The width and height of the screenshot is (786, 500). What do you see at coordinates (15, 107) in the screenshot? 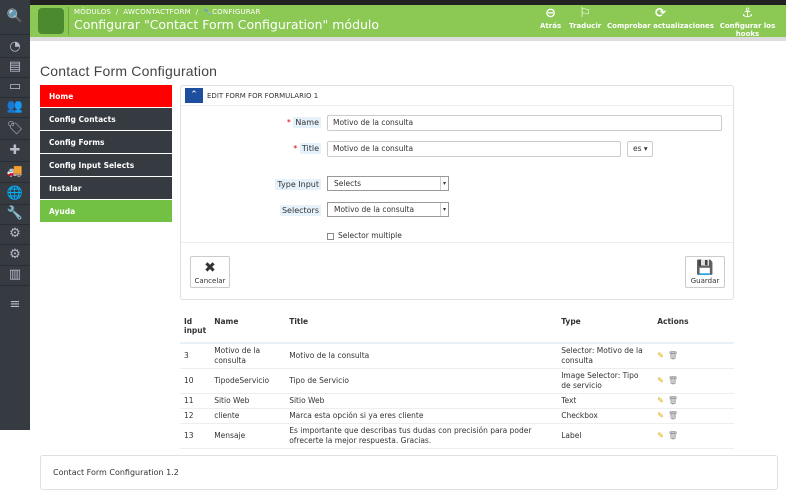
I see `customers-icon: 👥` at bounding box center [15, 107].